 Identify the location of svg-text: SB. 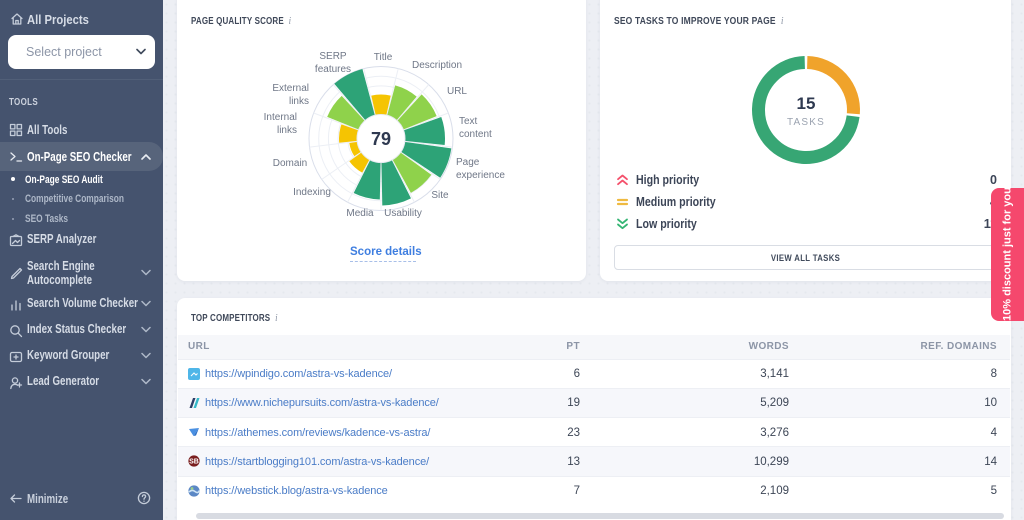
(194, 462).